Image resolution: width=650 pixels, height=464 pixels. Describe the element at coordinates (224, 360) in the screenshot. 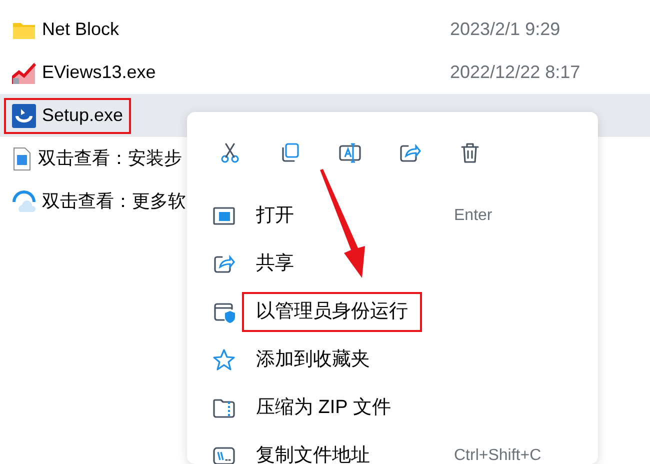

I see `star-icon` at that location.